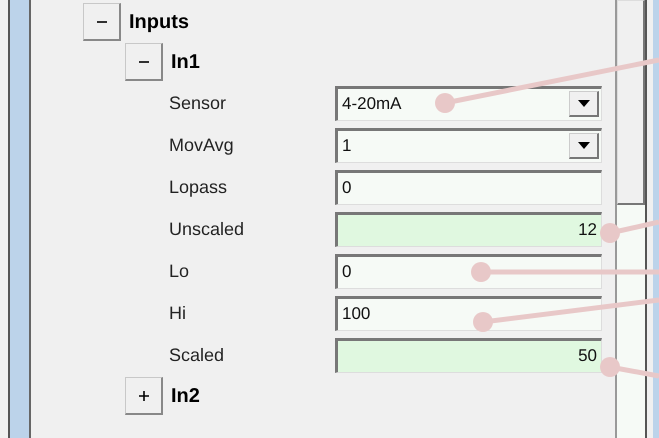  I want to click on readout-field: 12, so click(468, 229).